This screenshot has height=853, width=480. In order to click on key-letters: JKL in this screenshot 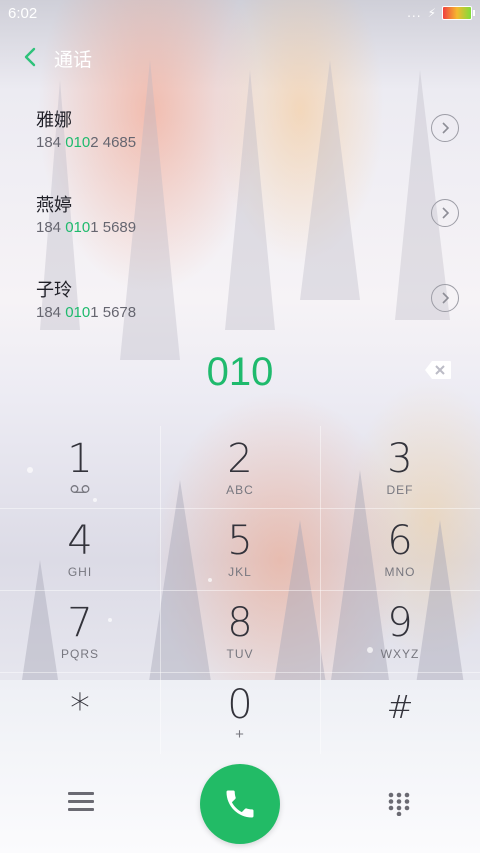, I will do `click(240, 572)`.